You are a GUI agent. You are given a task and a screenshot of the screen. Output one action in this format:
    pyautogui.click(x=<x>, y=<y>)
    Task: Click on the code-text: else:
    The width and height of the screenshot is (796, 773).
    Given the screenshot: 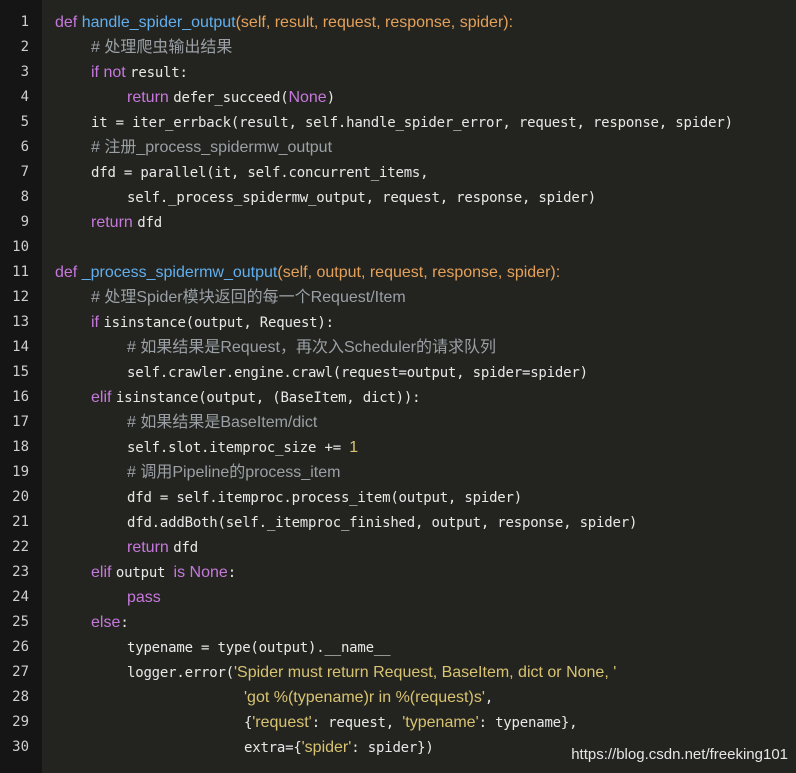 What is the action you would take?
    pyautogui.click(x=110, y=623)
    